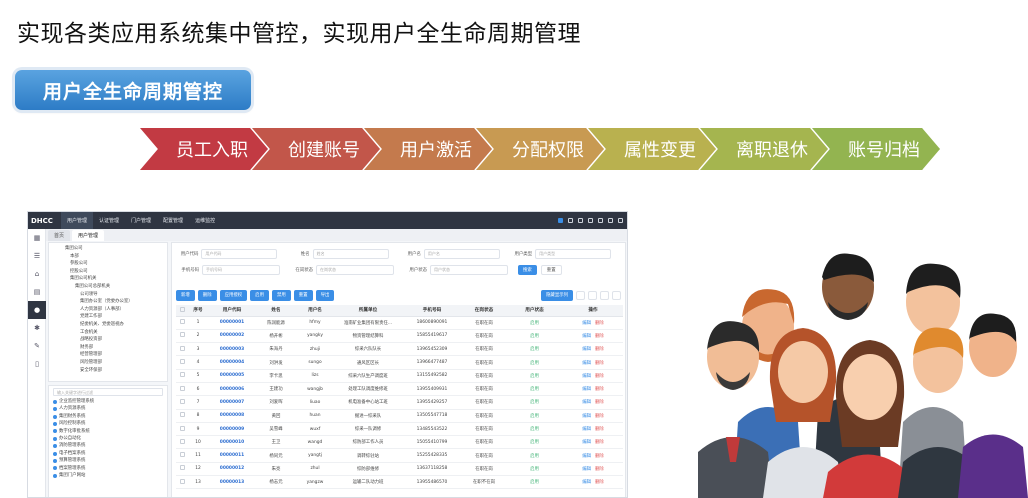 The width and height of the screenshot is (1028, 498). What do you see at coordinates (573, 253) in the screenshot?
I see `filter-input: 用户类型` at bounding box center [573, 253].